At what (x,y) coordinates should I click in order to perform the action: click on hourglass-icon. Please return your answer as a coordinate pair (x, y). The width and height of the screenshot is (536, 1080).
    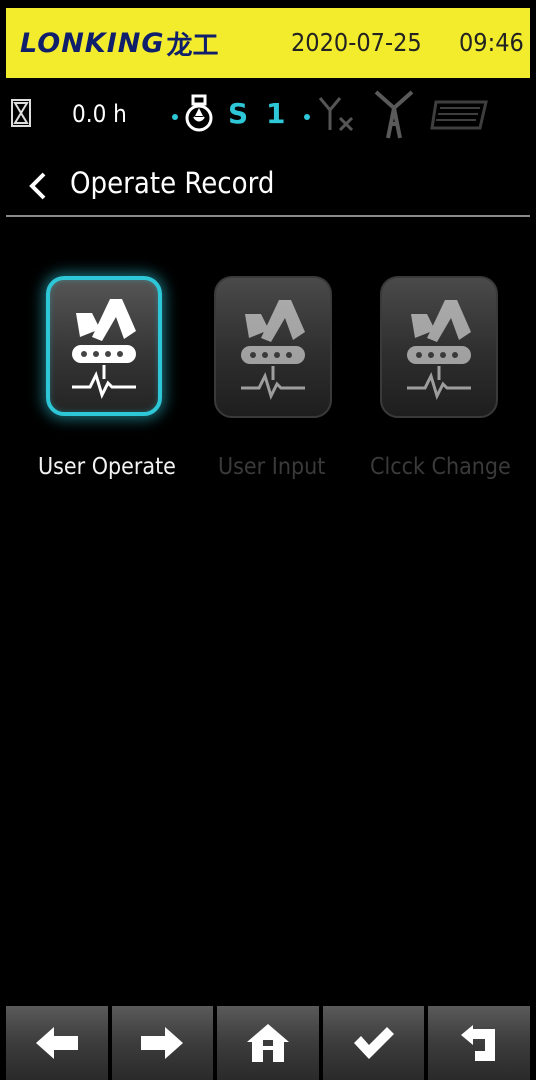
    Looking at the image, I should click on (21, 113).